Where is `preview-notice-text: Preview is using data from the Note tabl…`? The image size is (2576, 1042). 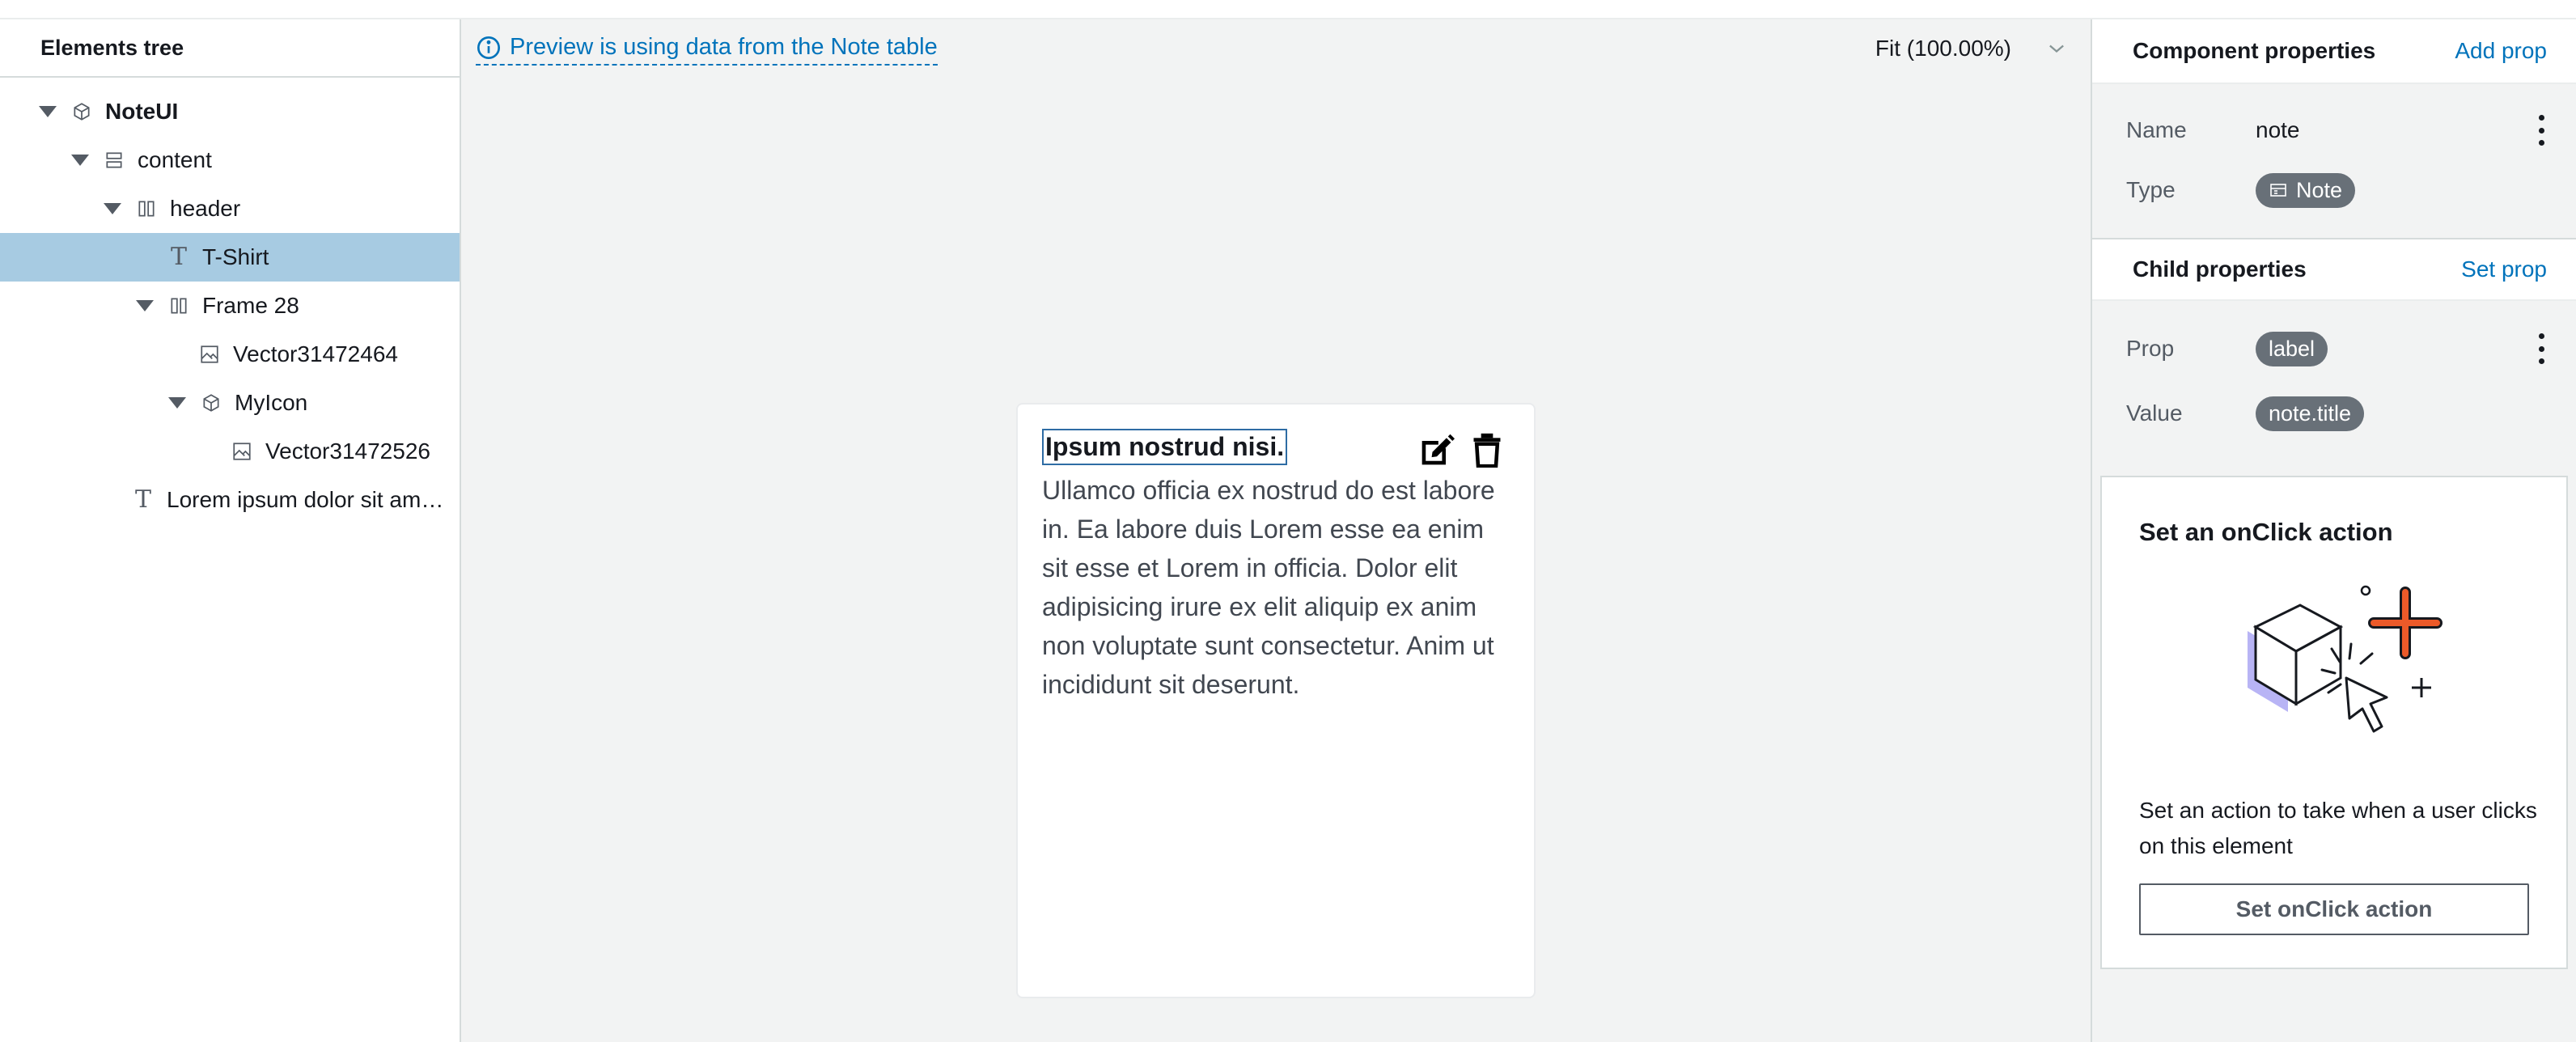 preview-notice-text: Preview is using data from the Note tabl… is located at coordinates (724, 47).